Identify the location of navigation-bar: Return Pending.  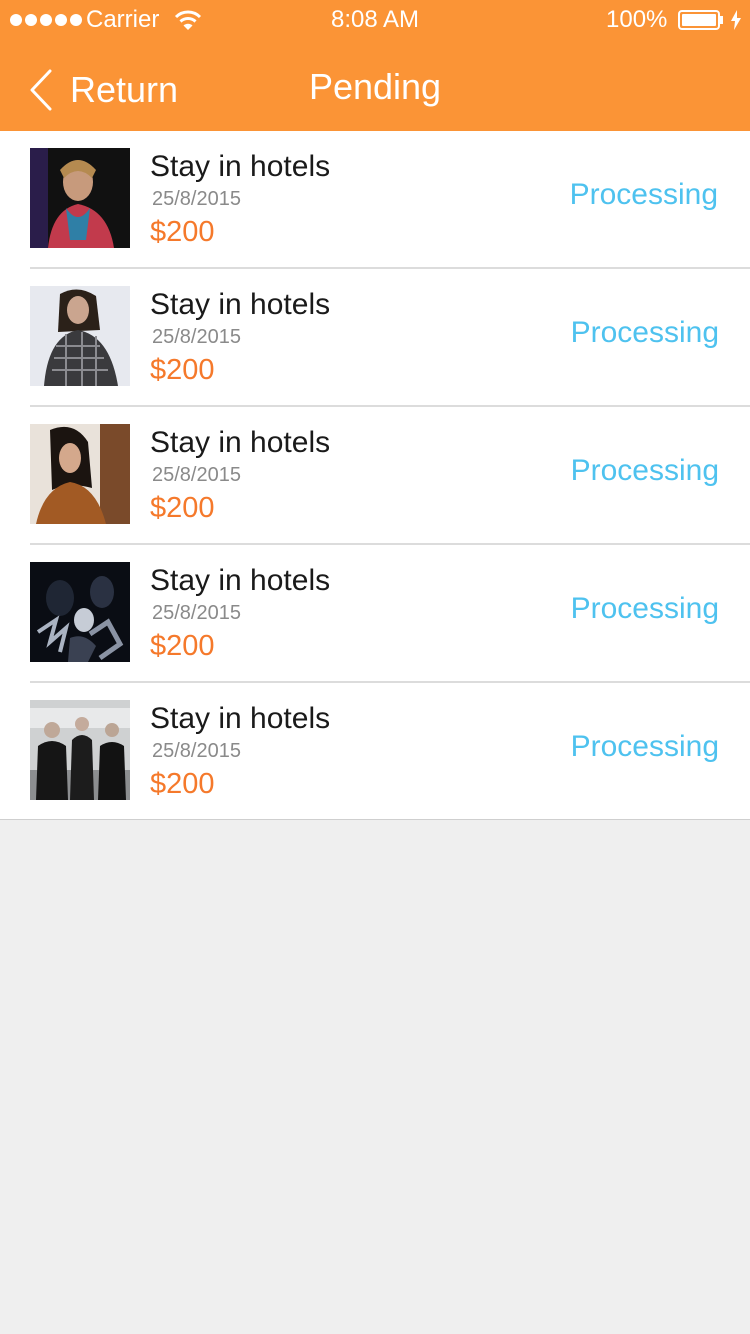
(375, 85).